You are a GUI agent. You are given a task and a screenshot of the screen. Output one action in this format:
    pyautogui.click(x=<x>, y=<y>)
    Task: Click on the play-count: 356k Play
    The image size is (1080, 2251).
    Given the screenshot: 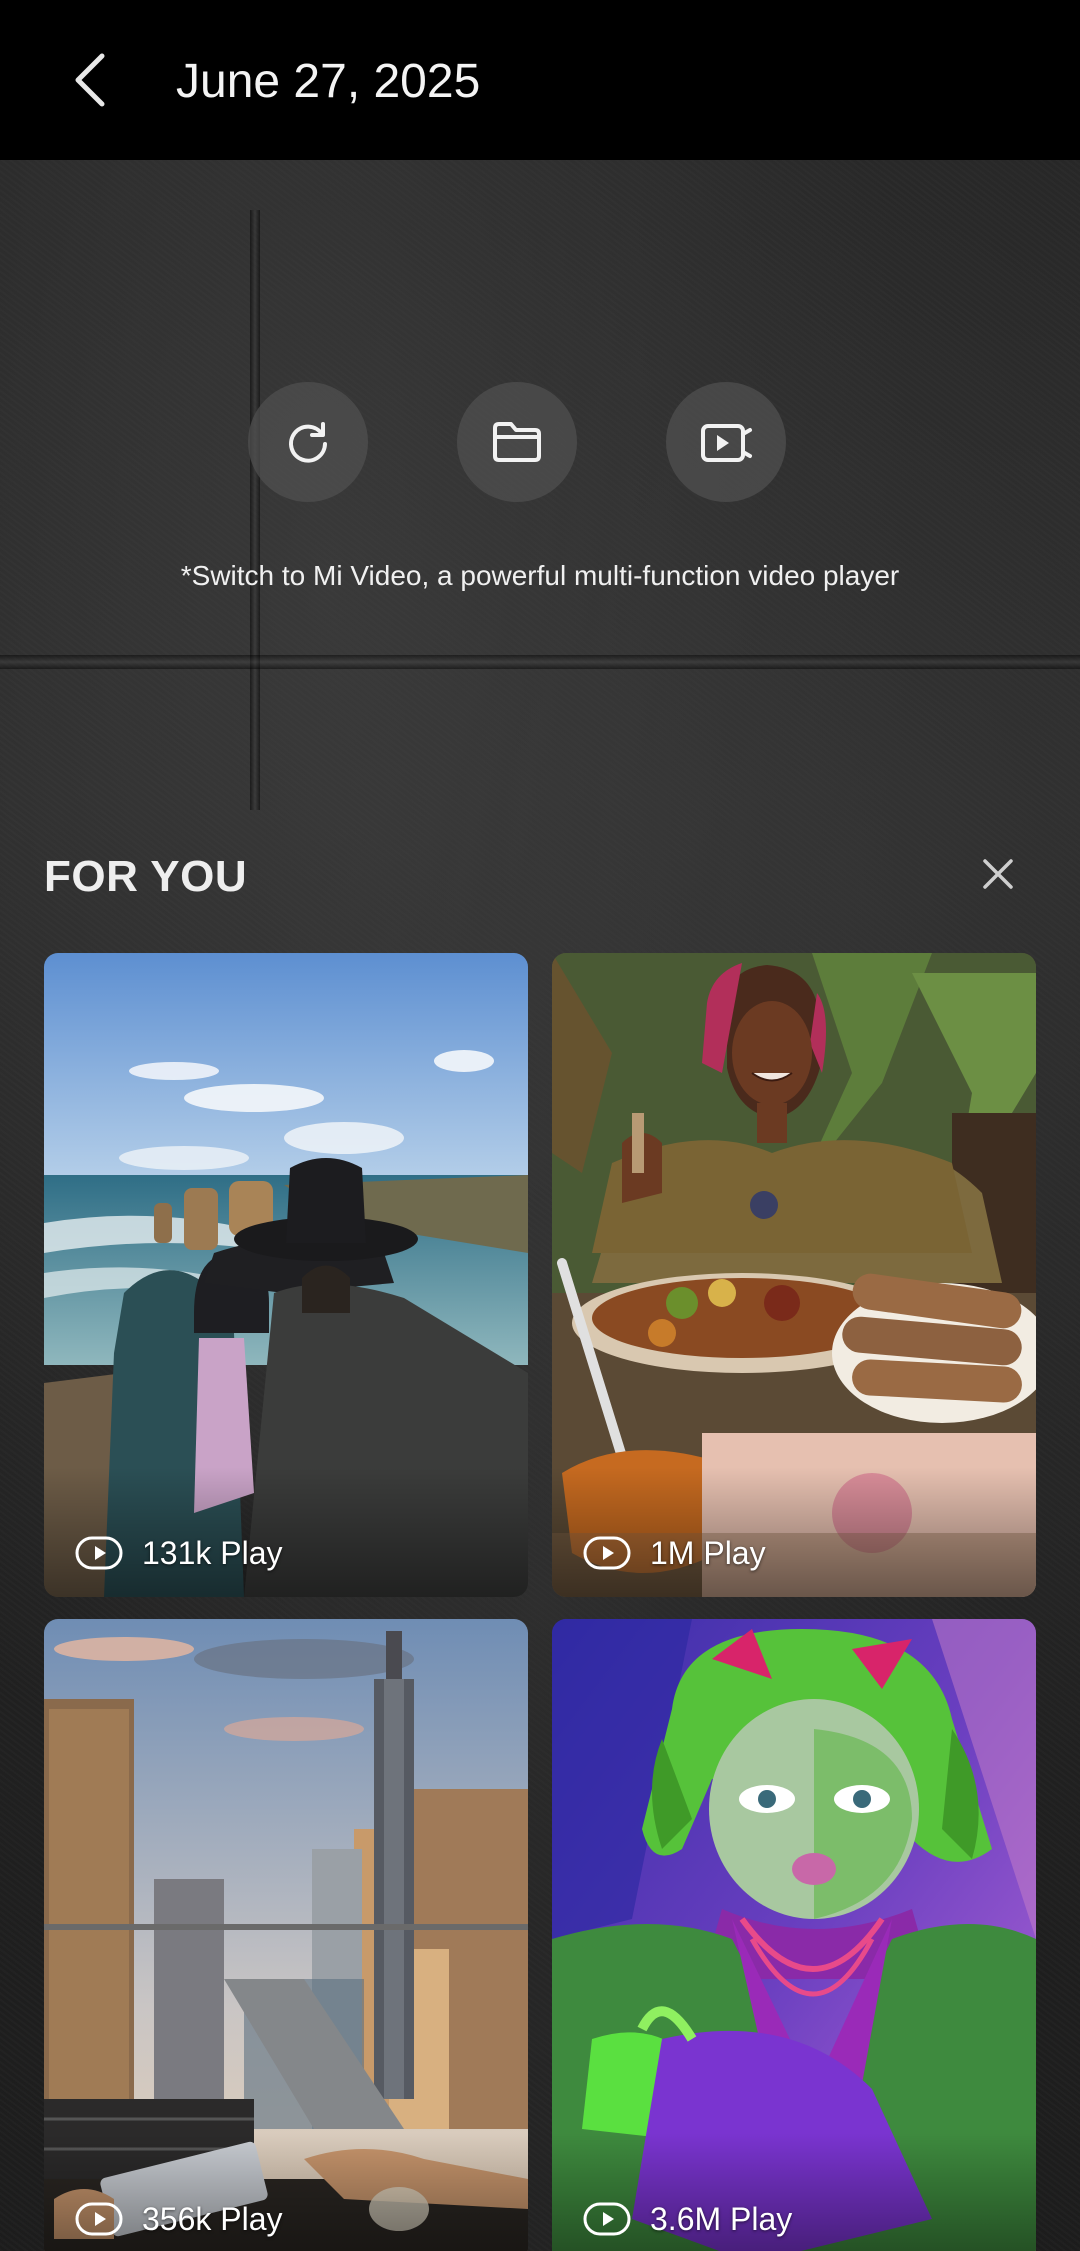 What is the action you would take?
    pyautogui.click(x=212, y=2219)
    